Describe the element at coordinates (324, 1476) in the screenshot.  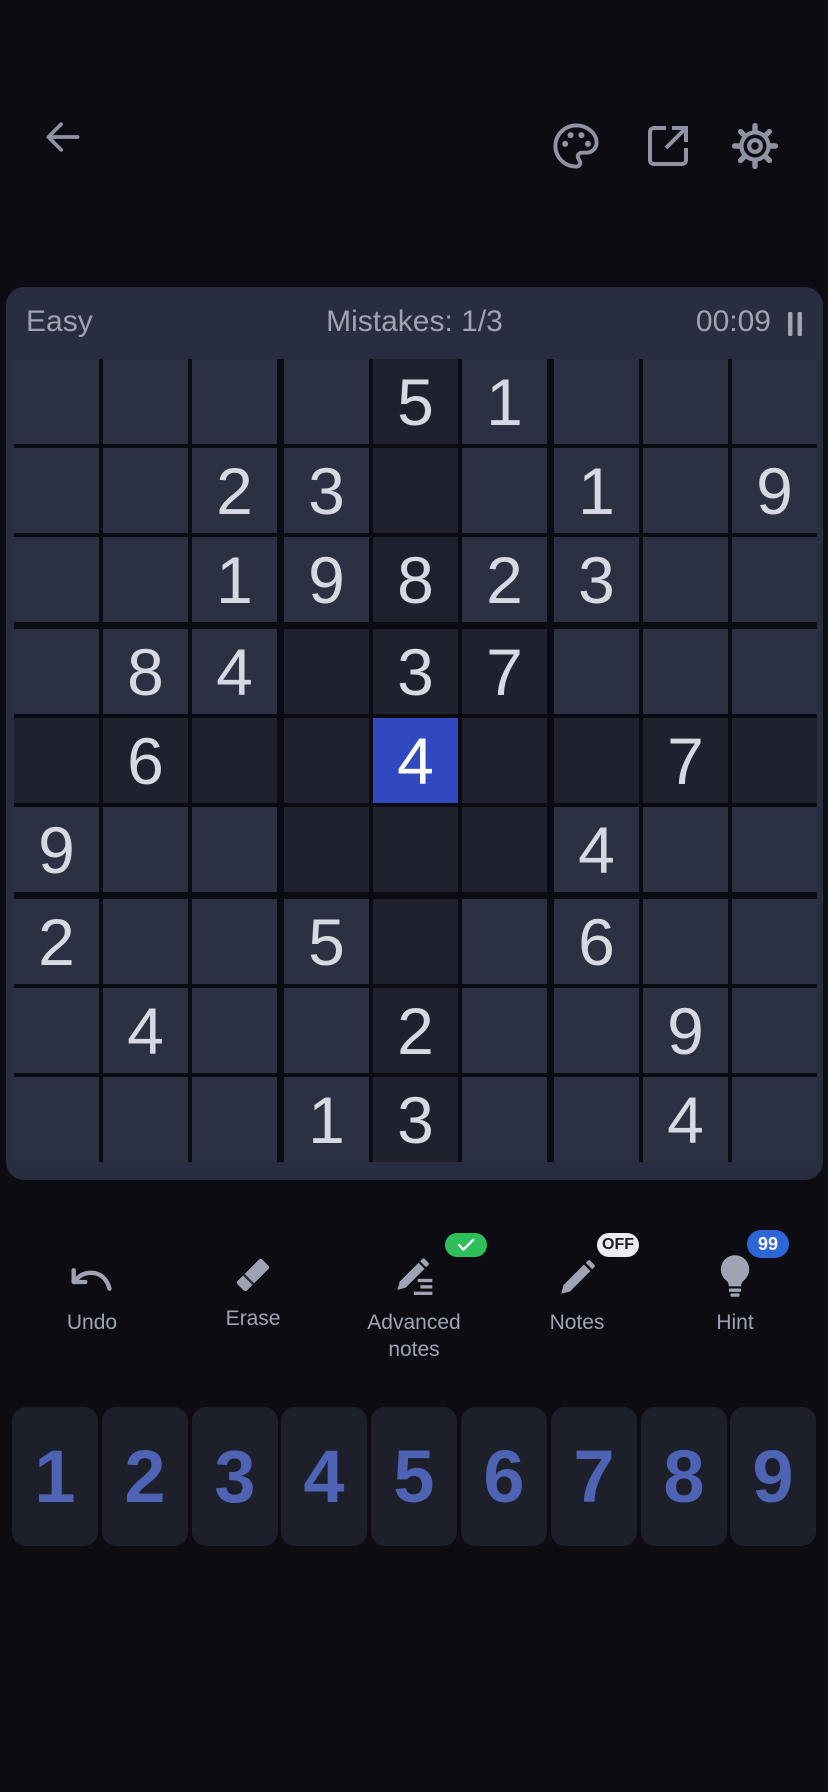
I see `number-key-4: 4` at that location.